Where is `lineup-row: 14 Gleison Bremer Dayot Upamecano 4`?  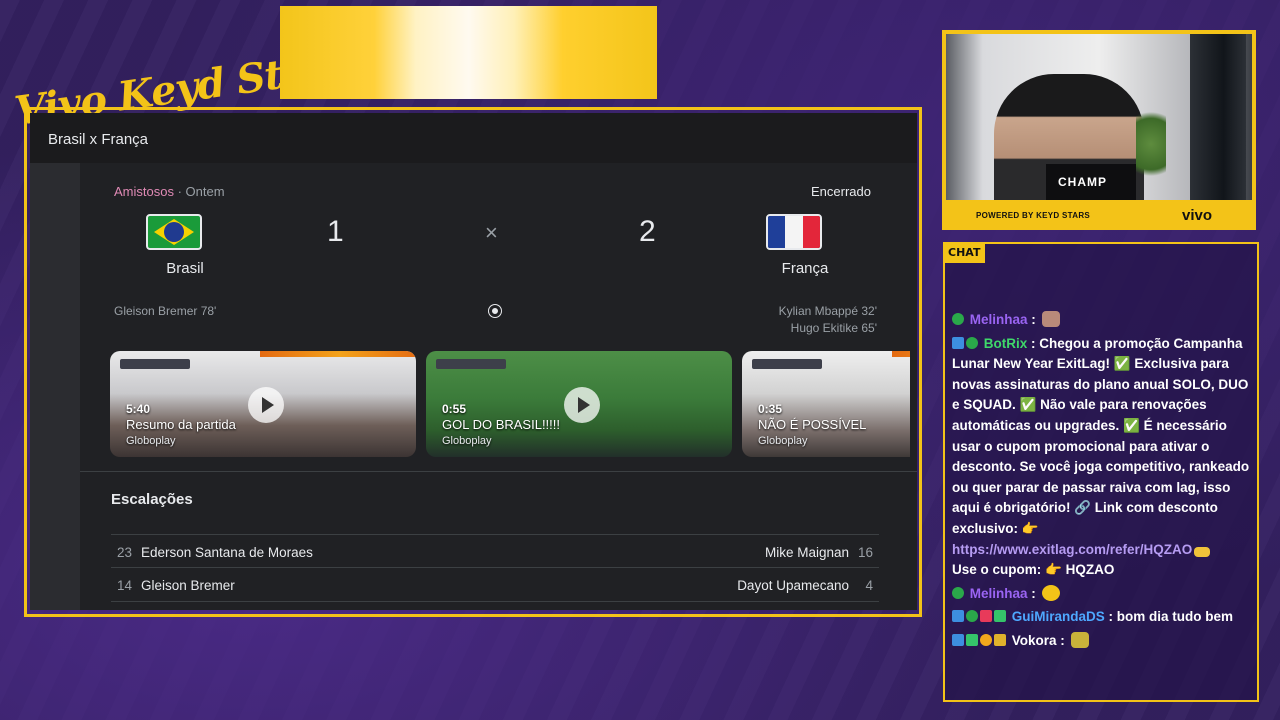 lineup-row: 14 Gleison Bremer Dayot Upamecano 4 is located at coordinates (495, 585).